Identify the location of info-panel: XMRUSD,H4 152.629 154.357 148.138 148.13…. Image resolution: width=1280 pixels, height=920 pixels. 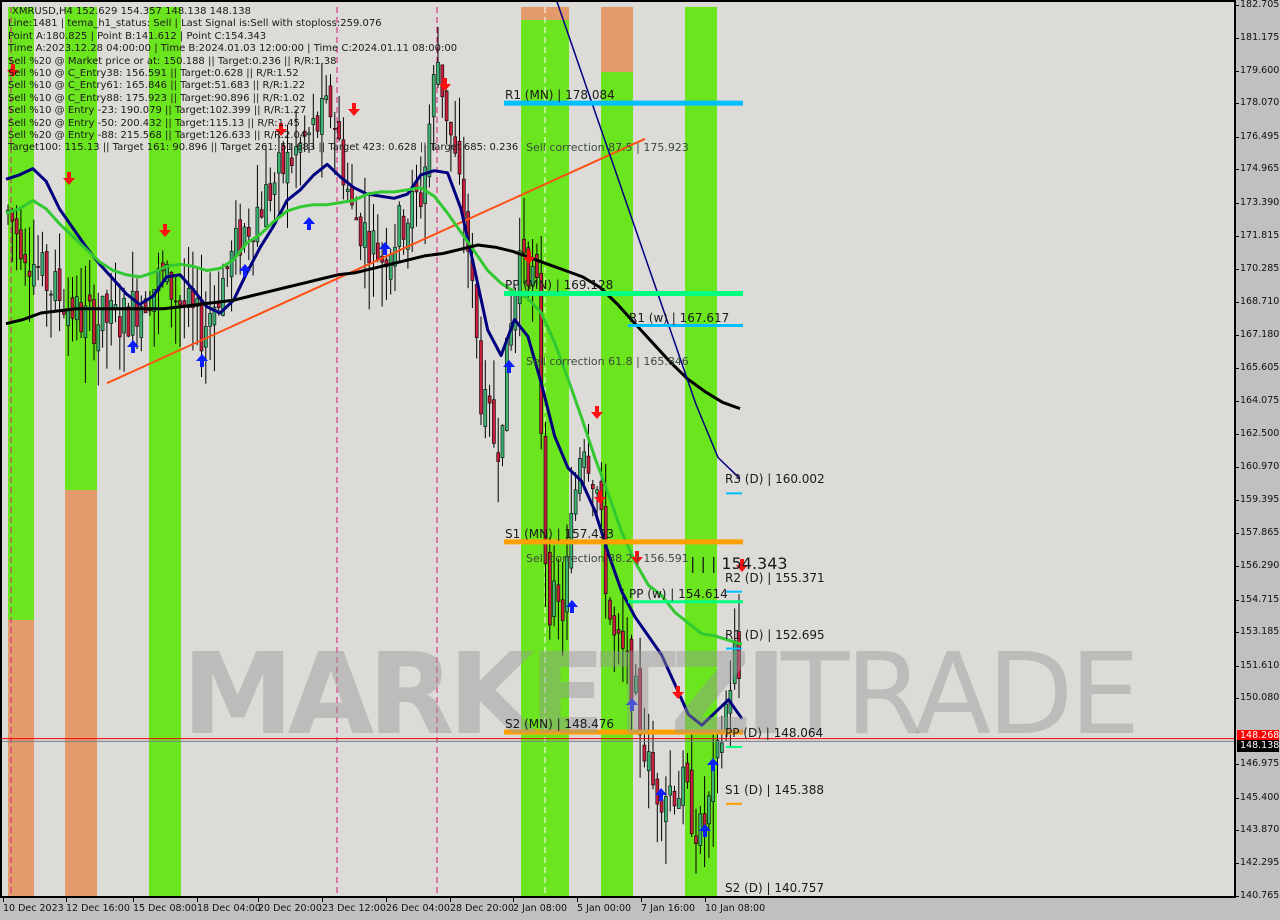
(263, 80).